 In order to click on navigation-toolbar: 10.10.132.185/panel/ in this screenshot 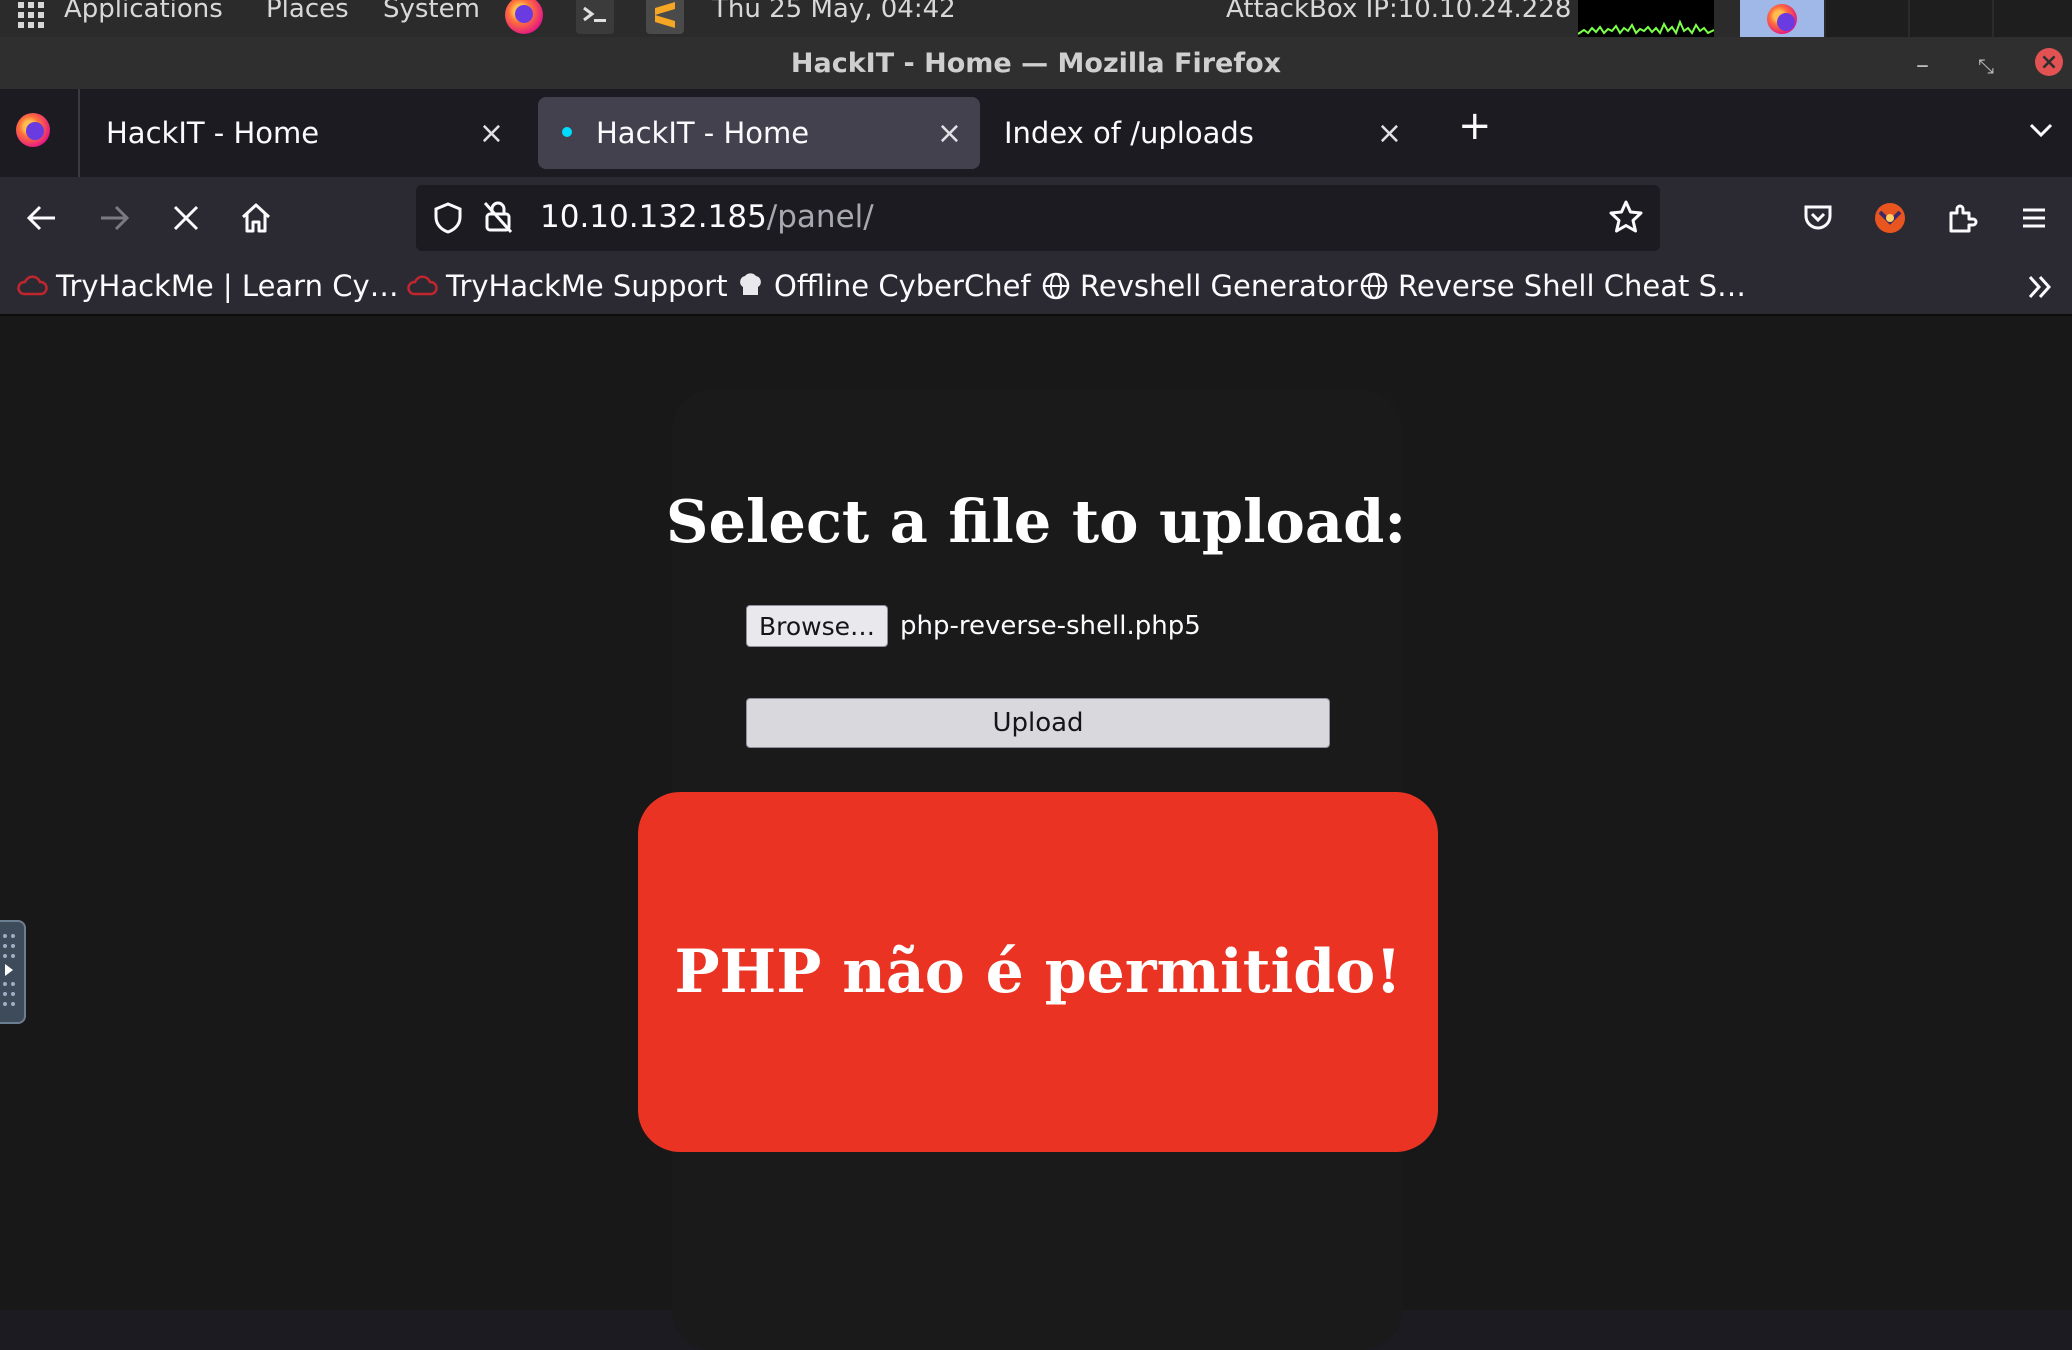, I will do `click(1036, 218)`.